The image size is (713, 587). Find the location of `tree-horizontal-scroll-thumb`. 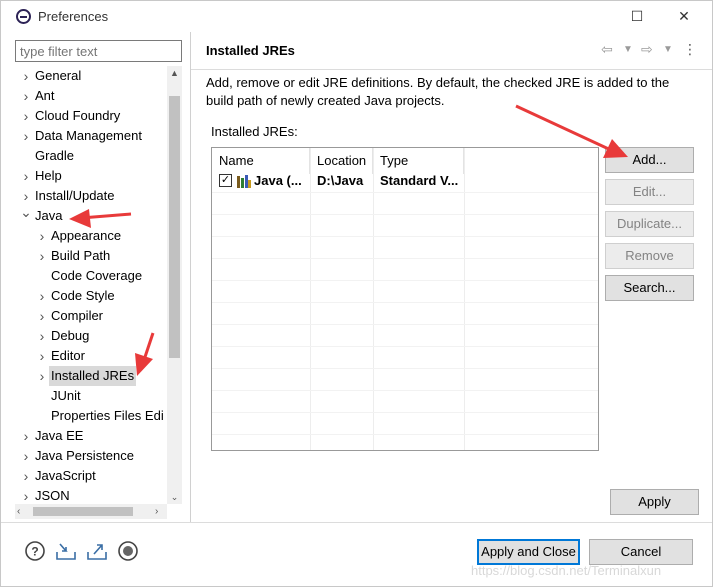

tree-horizontal-scroll-thumb is located at coordinates (83, 511).